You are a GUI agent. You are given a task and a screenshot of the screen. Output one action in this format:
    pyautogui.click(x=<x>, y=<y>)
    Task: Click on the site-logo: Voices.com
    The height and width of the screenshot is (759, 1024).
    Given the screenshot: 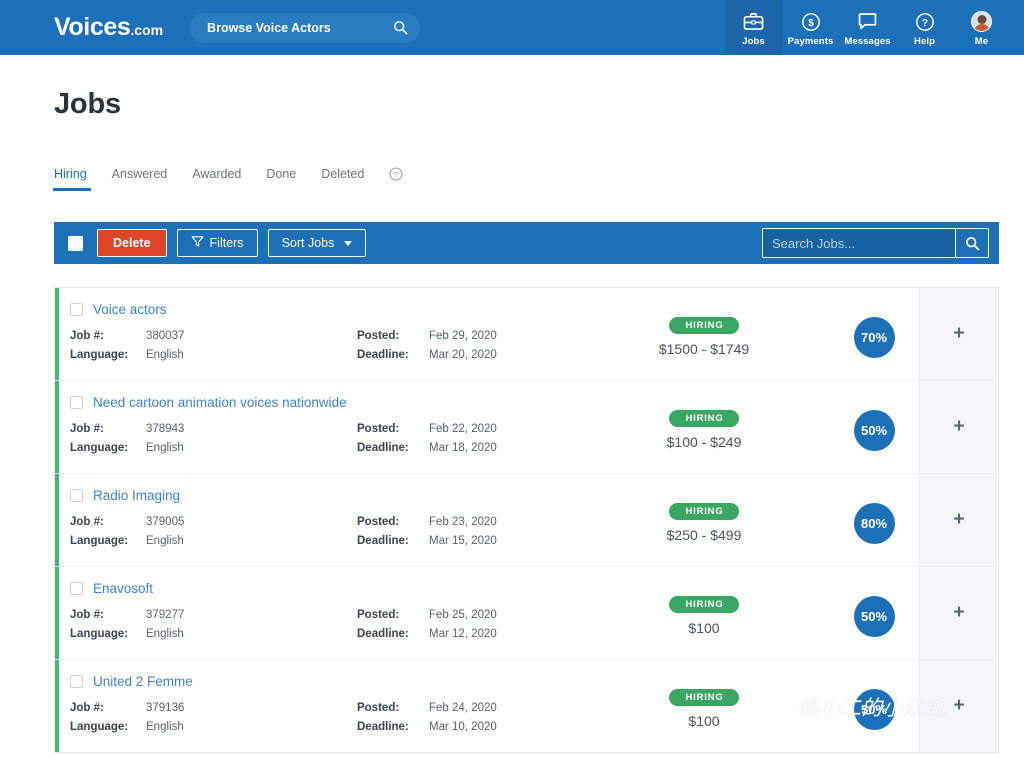 What is the action you would take?
    pyautogui.click(x=108, y=27)
    